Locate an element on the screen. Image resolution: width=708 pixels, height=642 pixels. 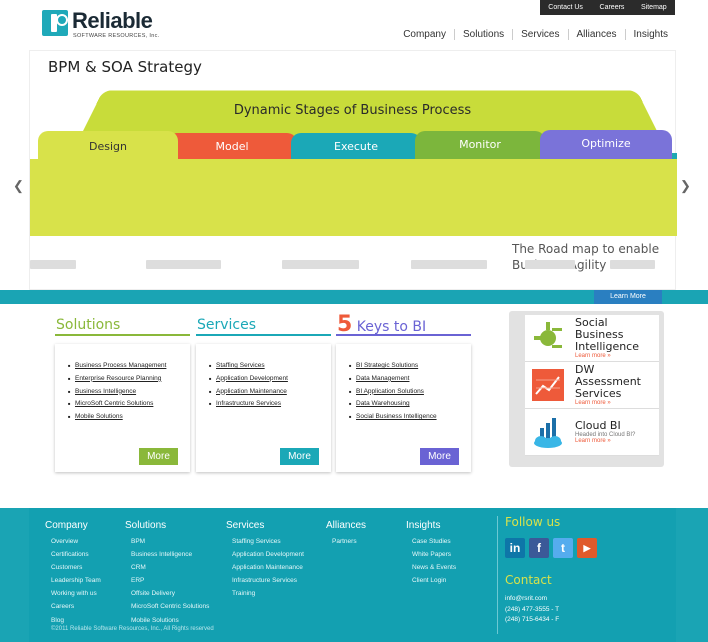
solutions-title: Solutions is located at coordinates (122, 325).